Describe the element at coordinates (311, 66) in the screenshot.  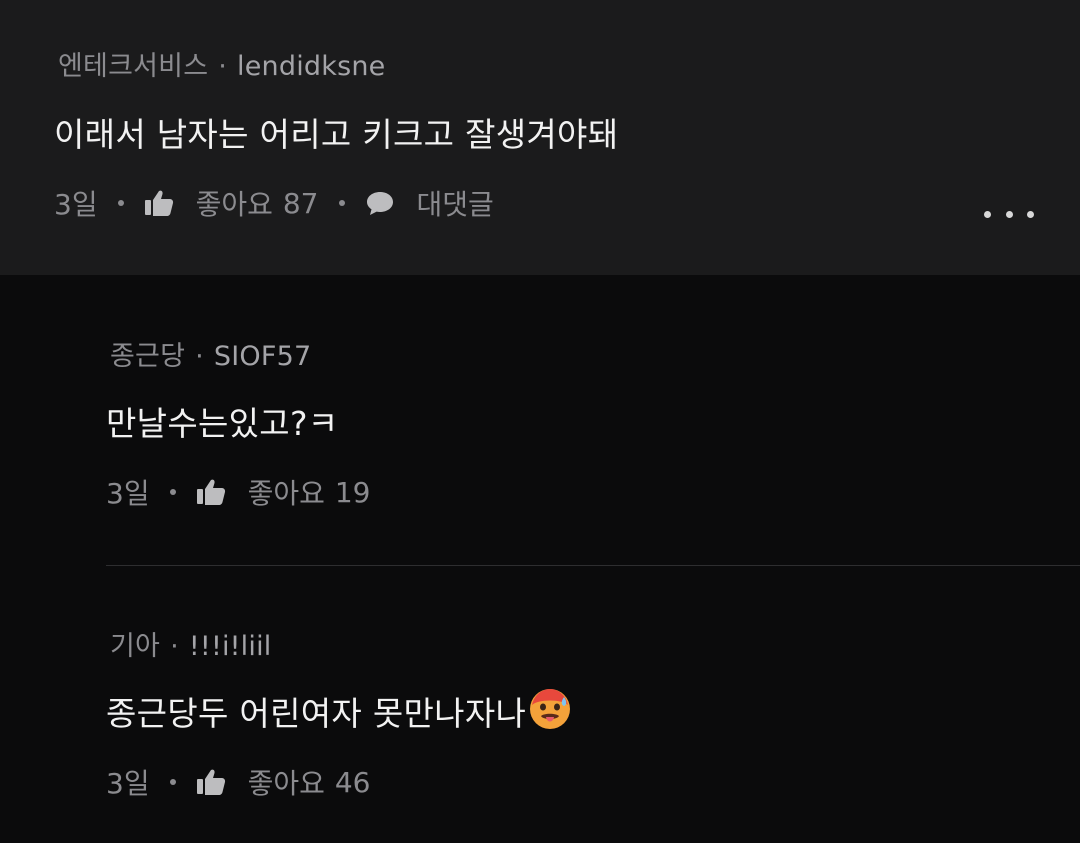
I see `author-user-id: lendidksne` at that location.